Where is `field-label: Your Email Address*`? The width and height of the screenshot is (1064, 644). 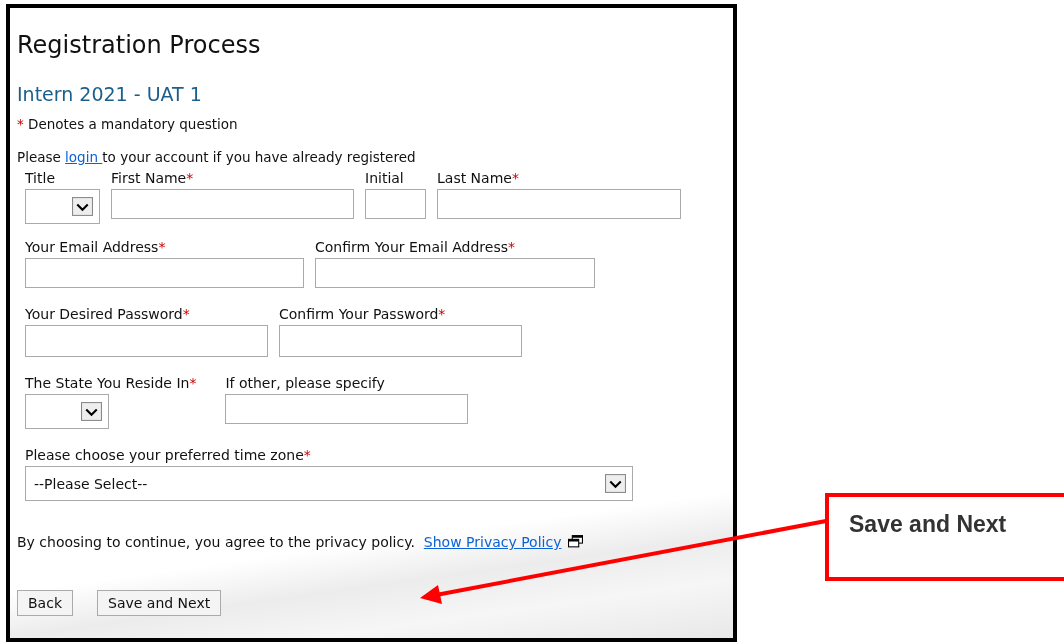 field-label: Your Email Address* is located at coordinates (96, 247).